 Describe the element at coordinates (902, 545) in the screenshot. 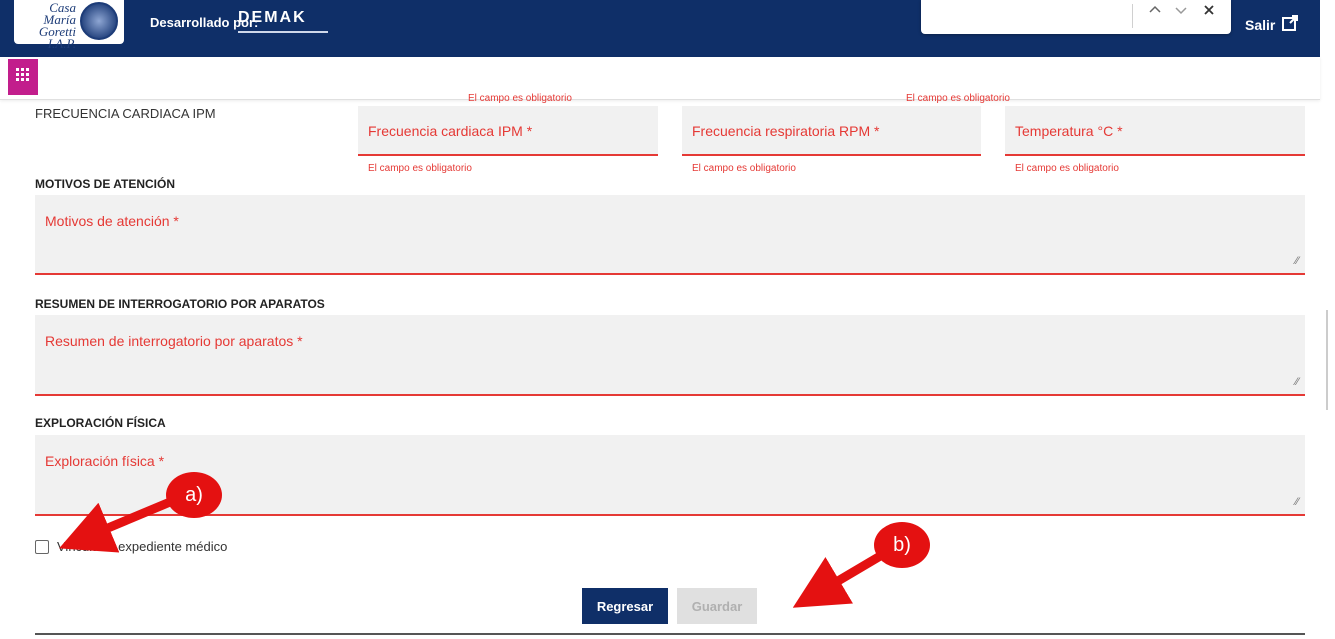

I see `annotation-callout-b: b)` at that location.